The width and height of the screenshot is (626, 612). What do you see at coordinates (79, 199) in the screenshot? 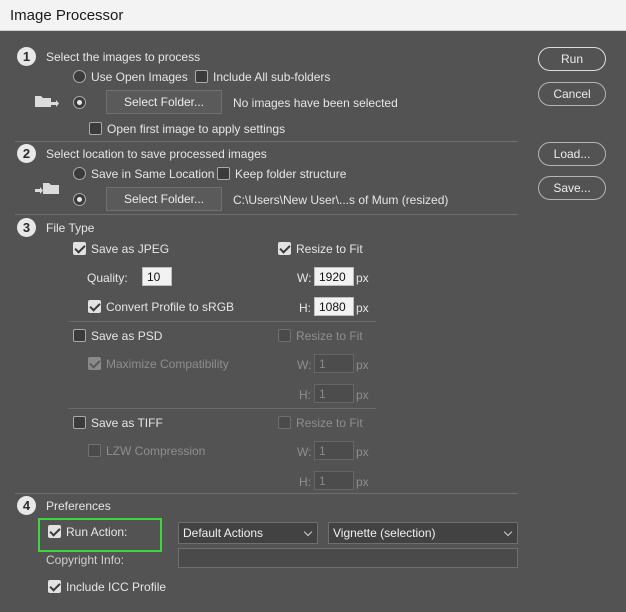
I see `select-folder-destination-radio` at bounding box center [79, 199].